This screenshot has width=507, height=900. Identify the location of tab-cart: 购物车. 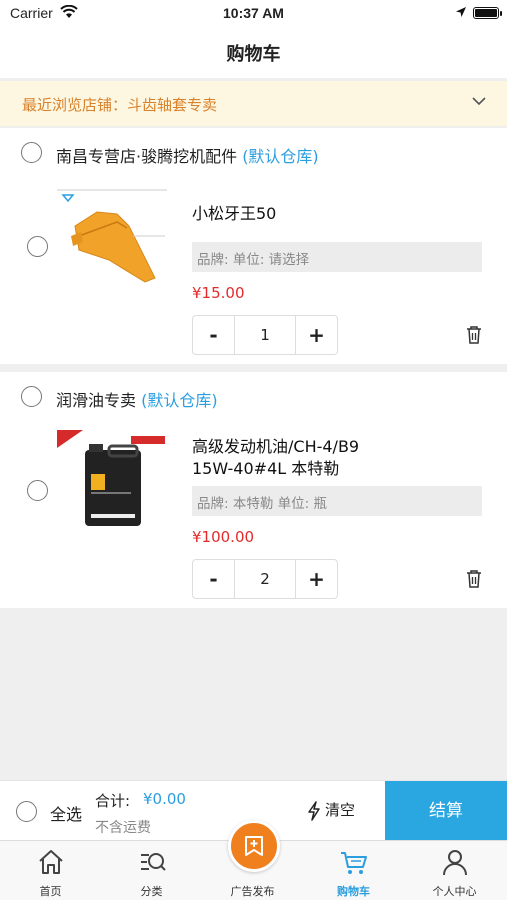
(353, 870).